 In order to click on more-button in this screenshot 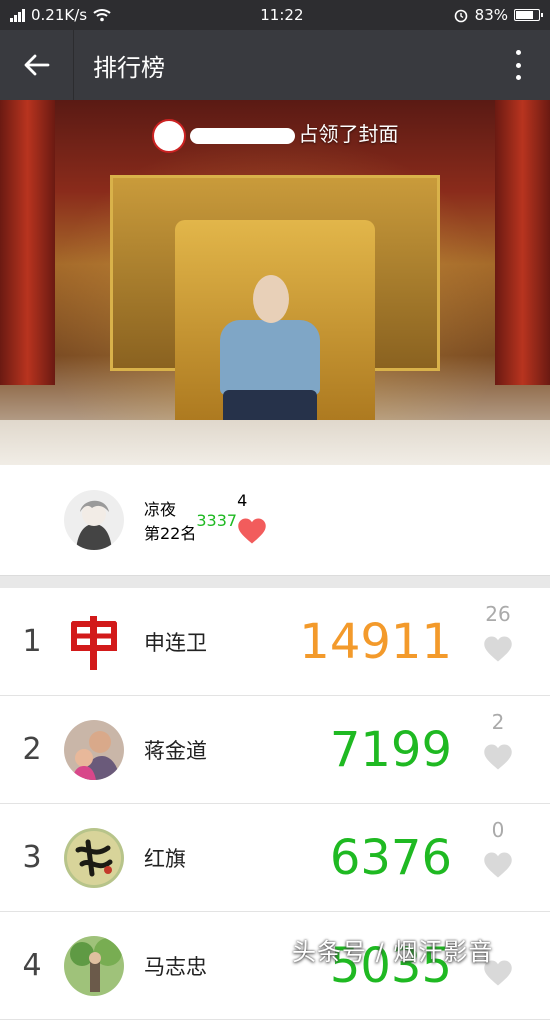, I will do `click(518, 65)`.